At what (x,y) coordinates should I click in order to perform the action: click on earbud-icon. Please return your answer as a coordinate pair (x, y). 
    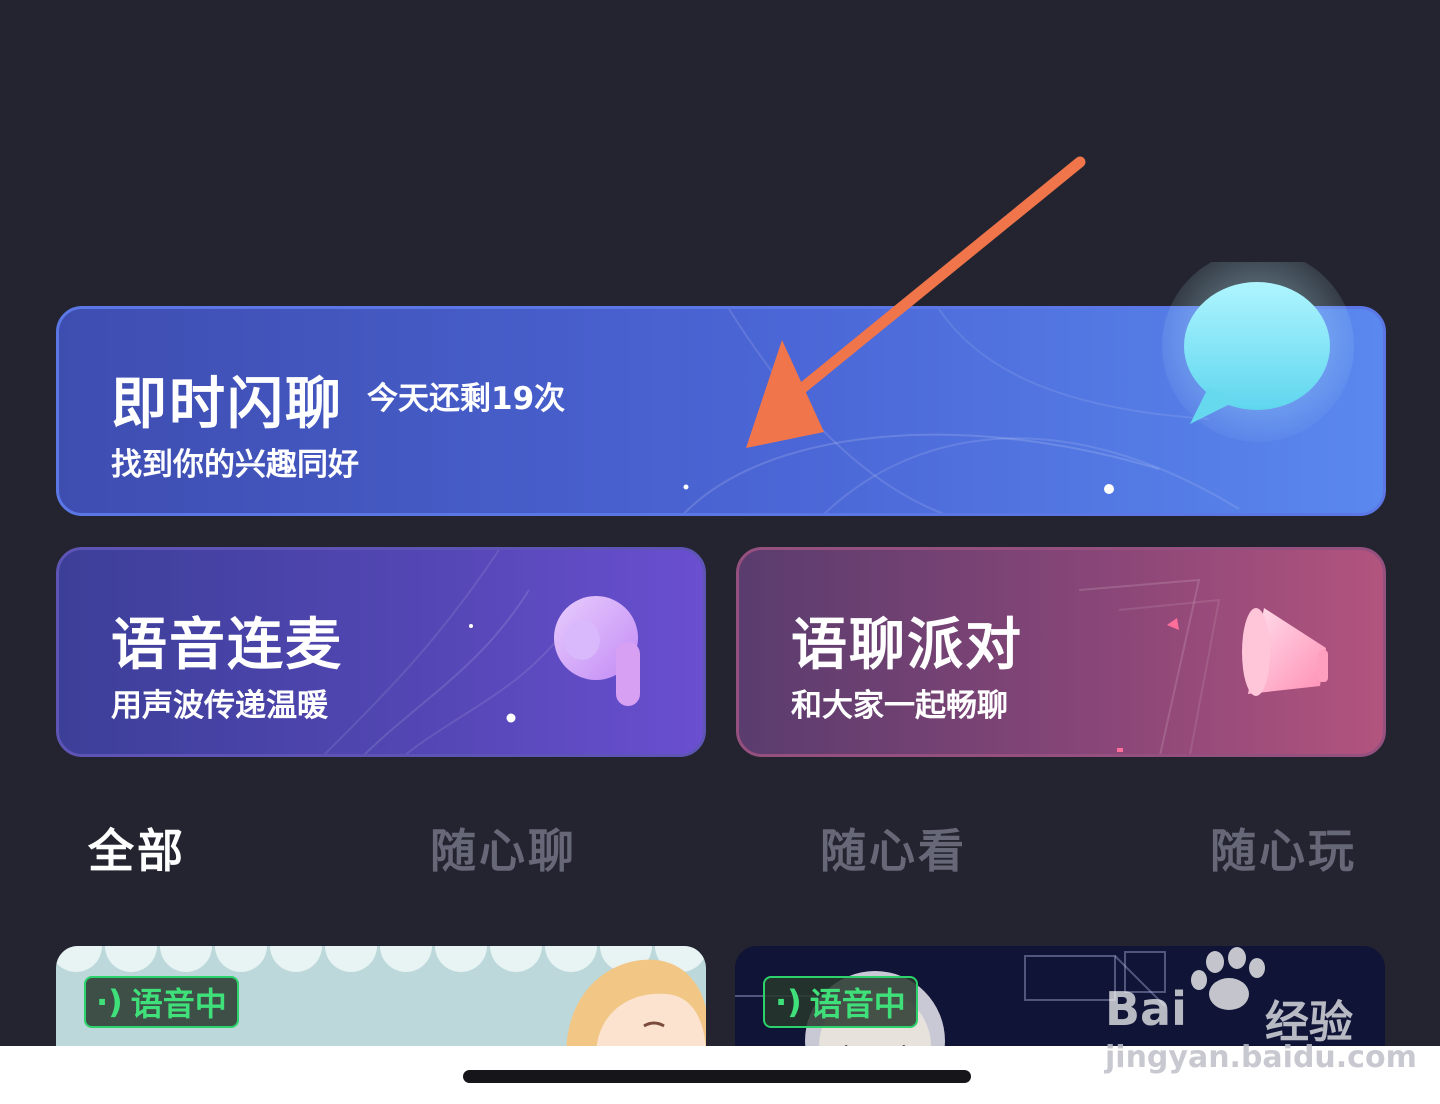
    Looking at the image, I should click on (597, 651).